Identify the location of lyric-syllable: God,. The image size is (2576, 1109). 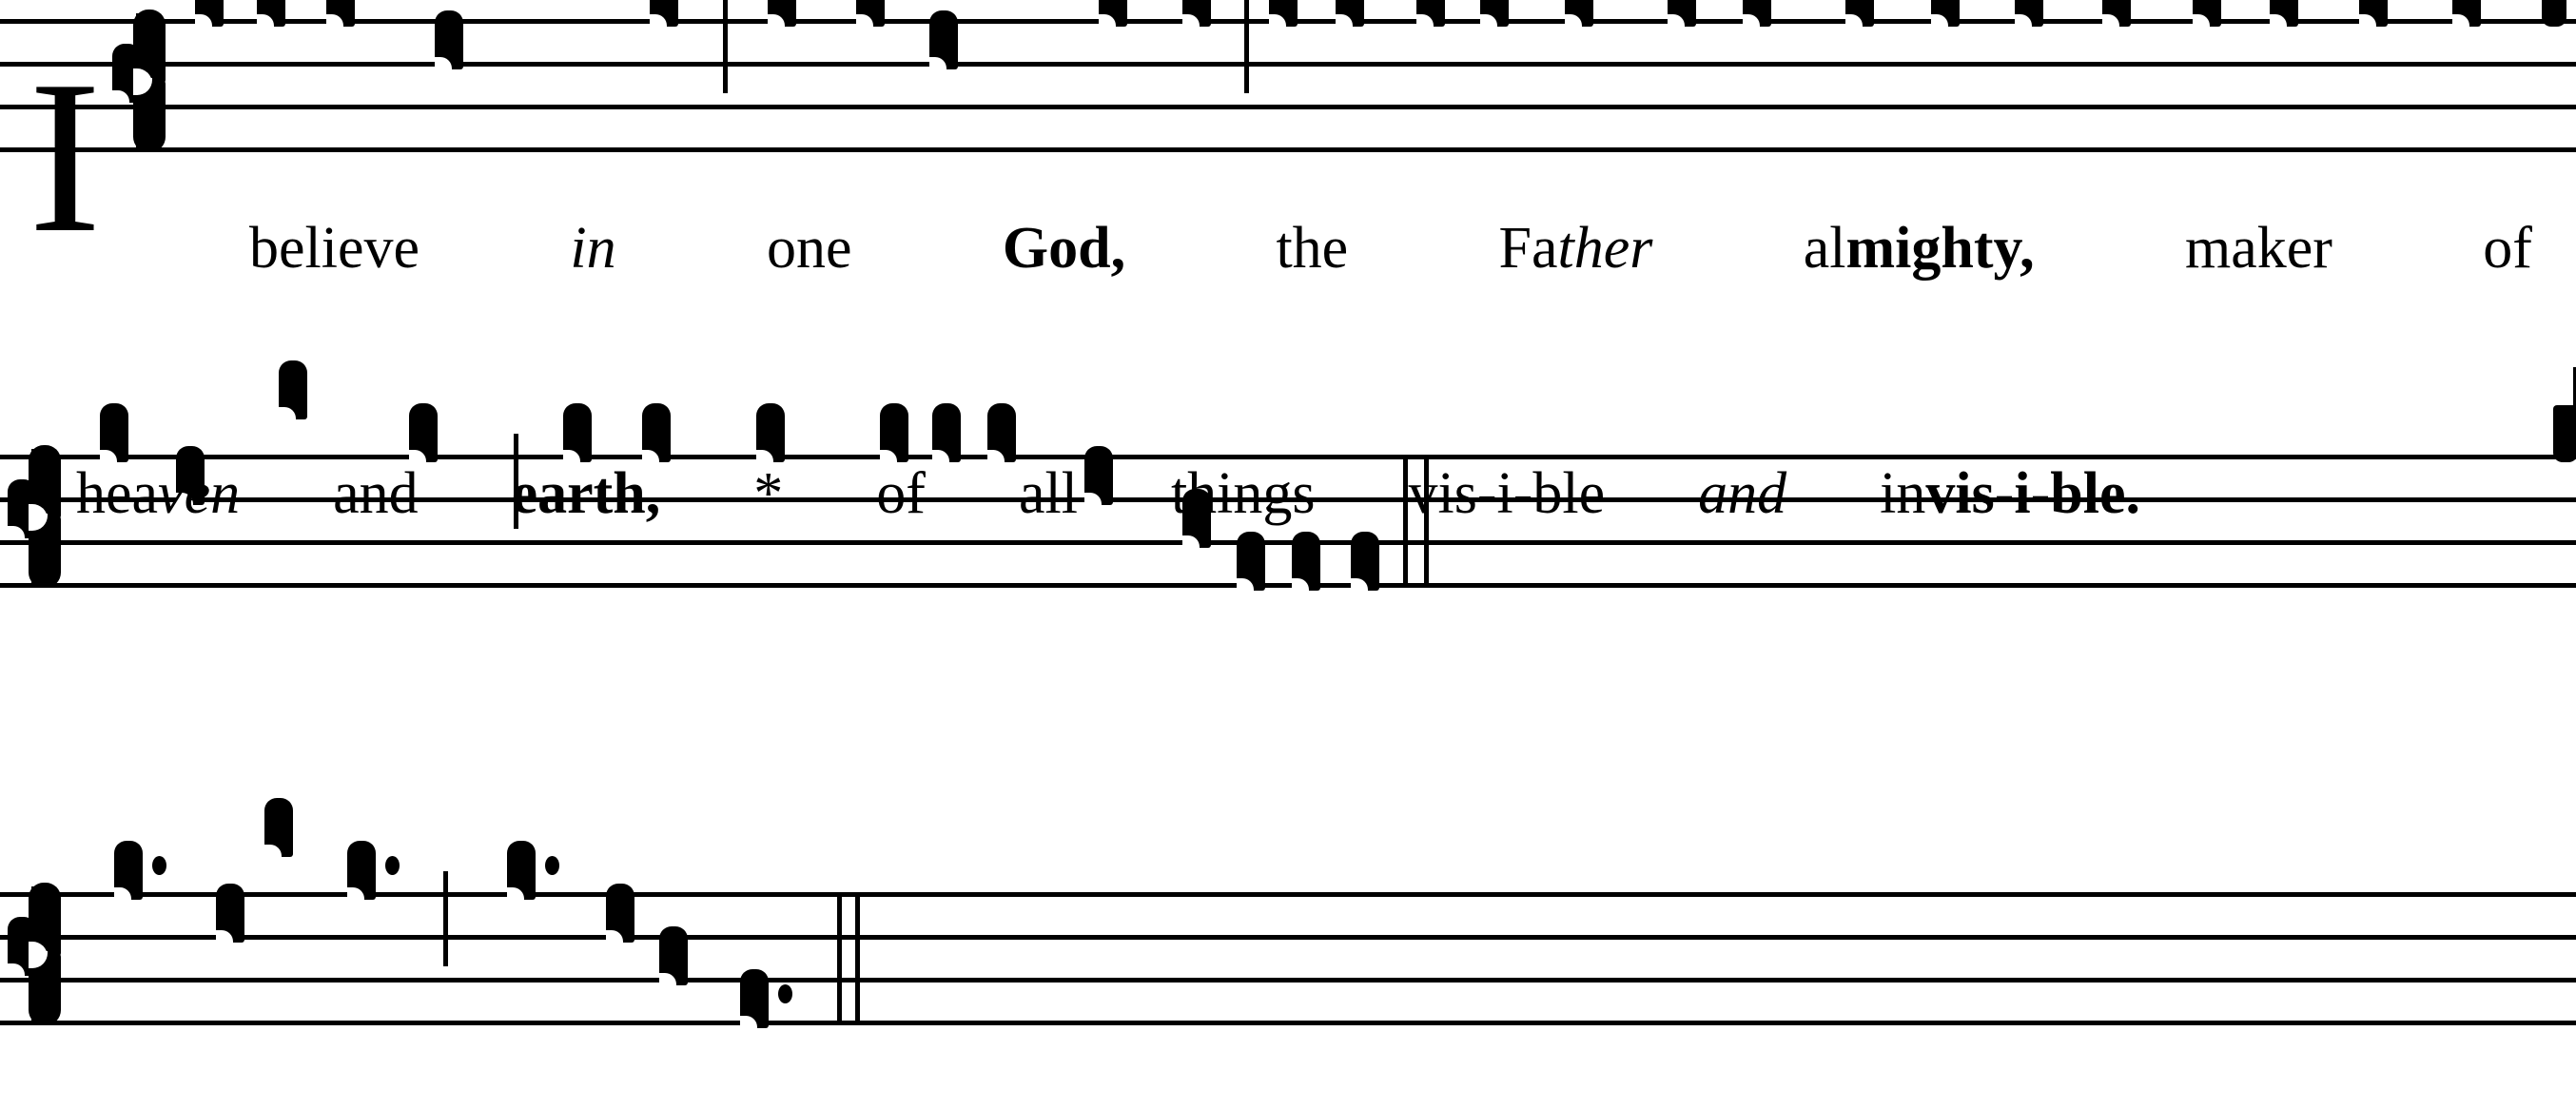
(1064, 248).